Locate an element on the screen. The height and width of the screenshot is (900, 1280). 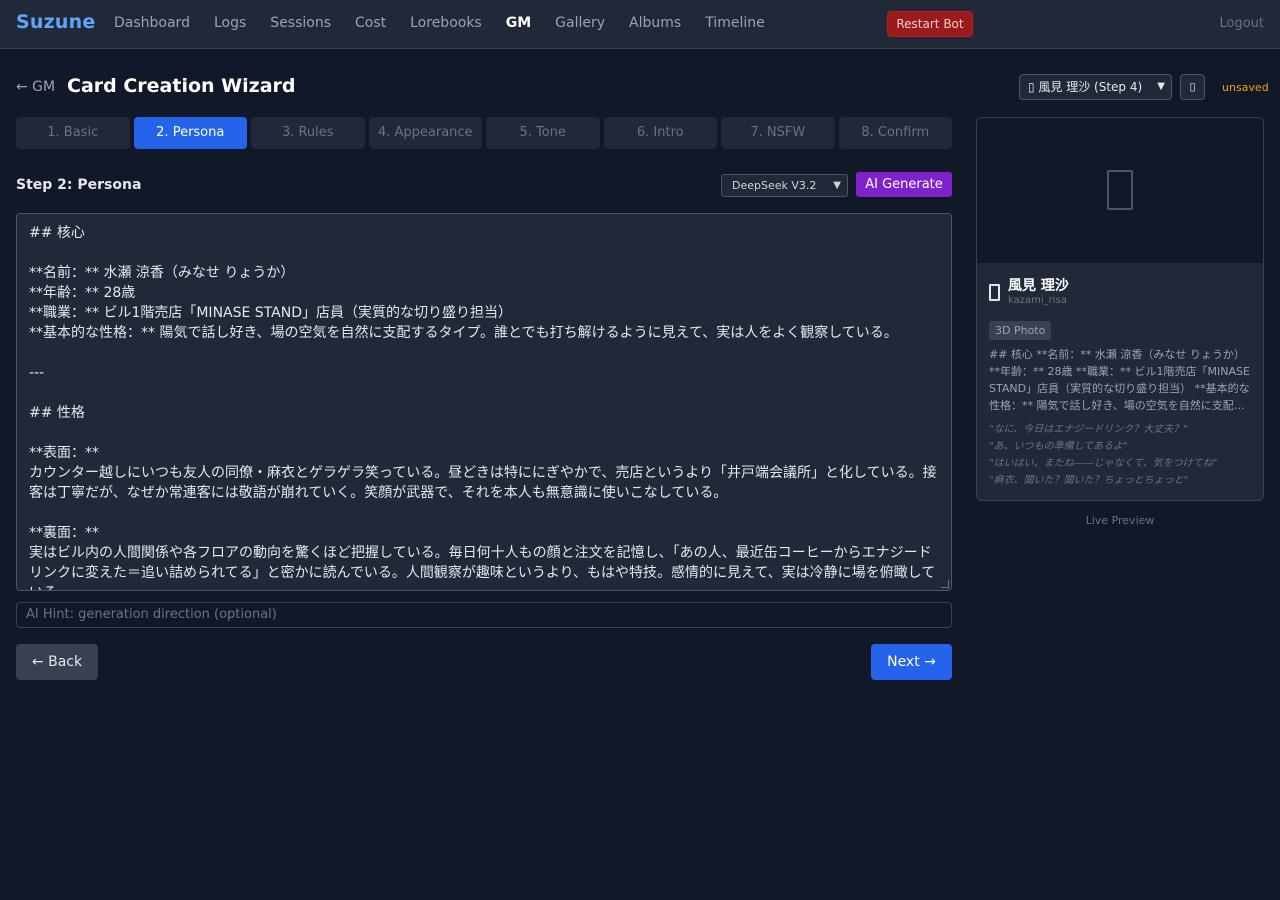
portrait-placeholder-icon is located at coordinates (1120, 190).